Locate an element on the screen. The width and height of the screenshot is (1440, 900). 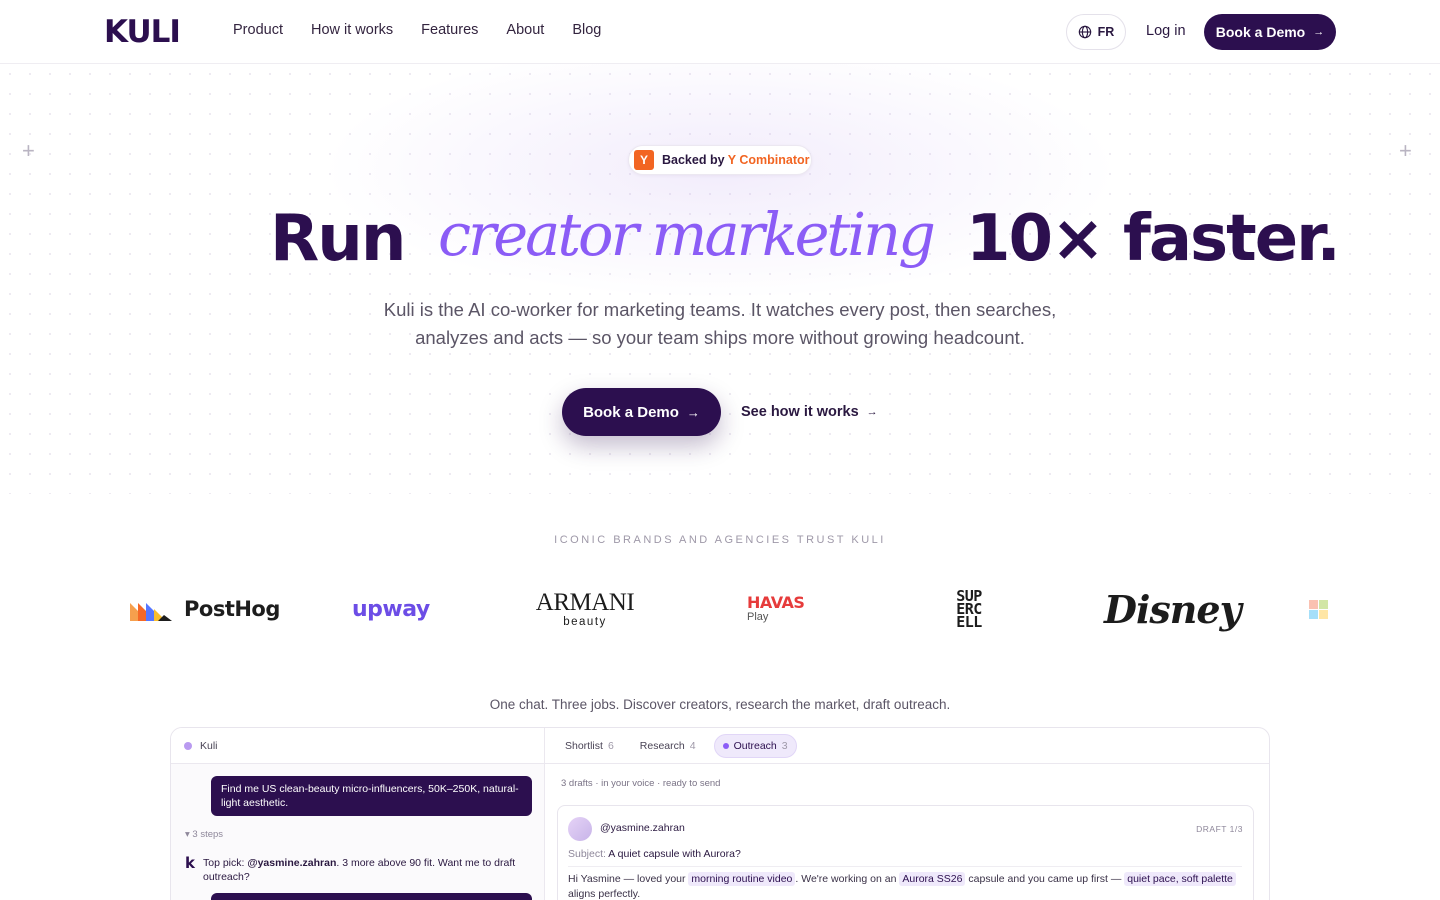
output-tabs: Shortlist 6 Research 4 Outreach 3 is located at coordinates (907, 746).